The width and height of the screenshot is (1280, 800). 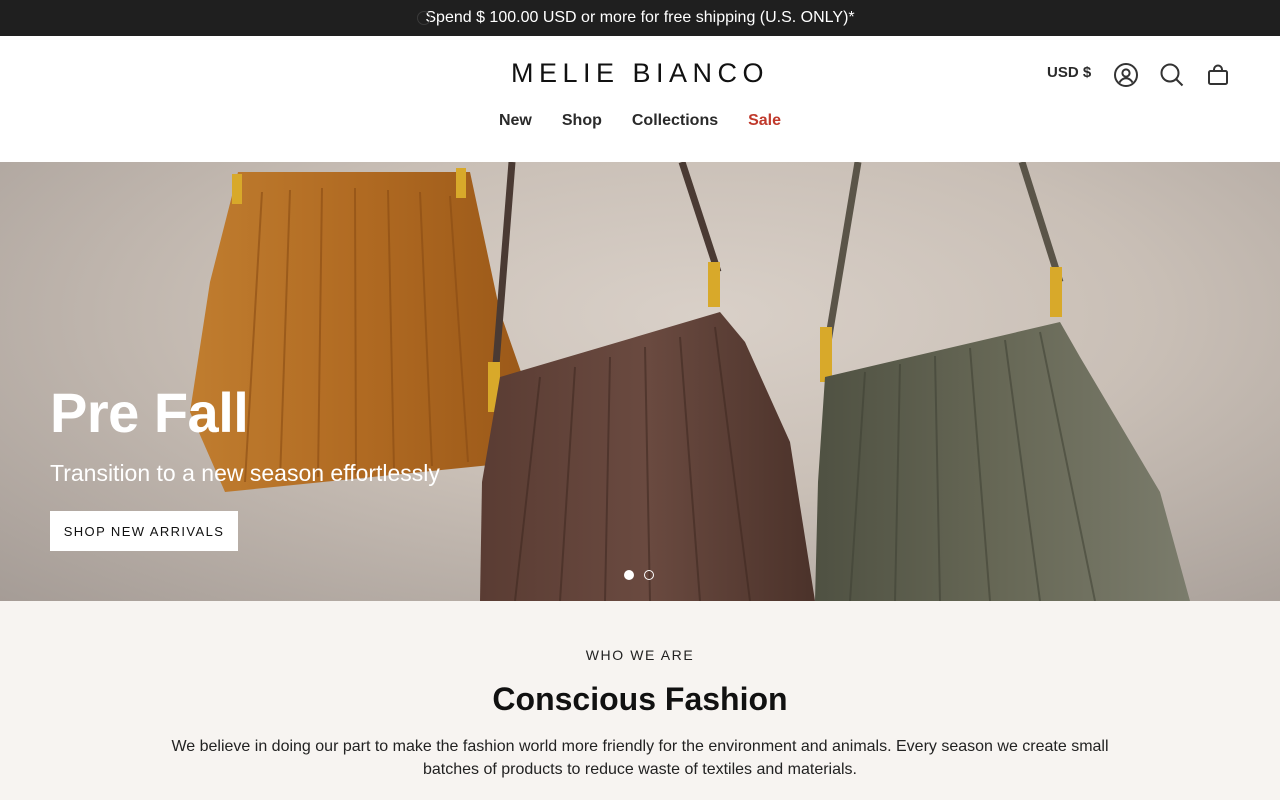 What do you see at coordinates (1172, 75) in the screenshot?
I see `search-icon` at bounding box center [1172, 75].